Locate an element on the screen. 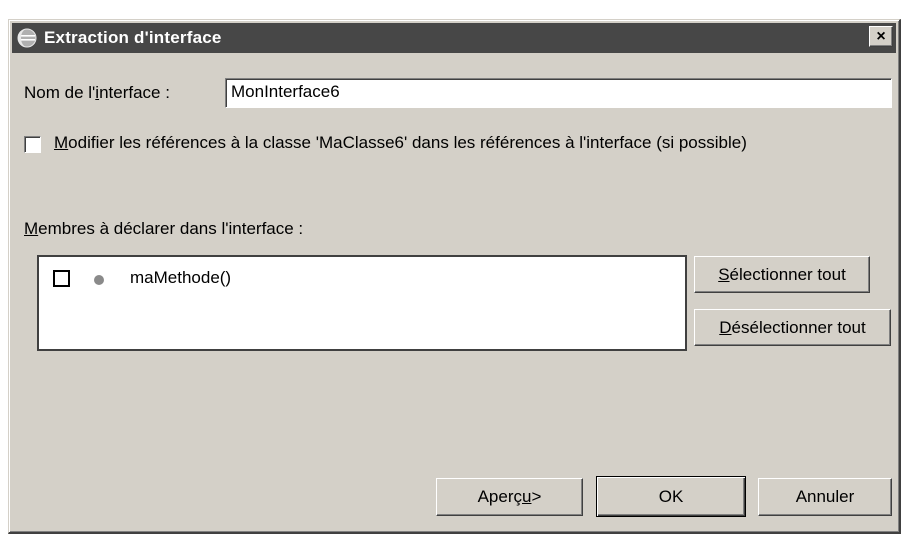  interface-name-input: MonInterface6 is located at coordinates (558, 93).